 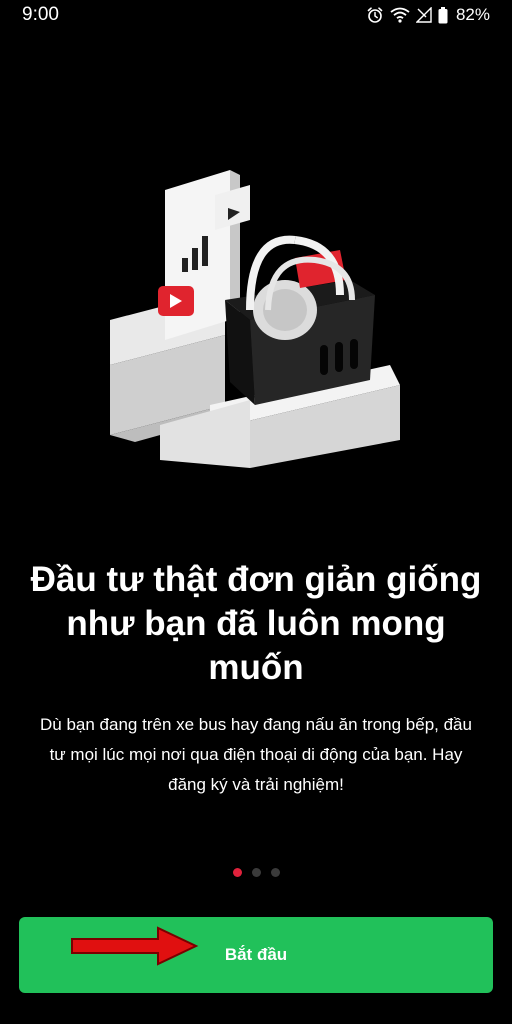 I want to click on battery-percentage: 82%, so click(x=472, y=14).